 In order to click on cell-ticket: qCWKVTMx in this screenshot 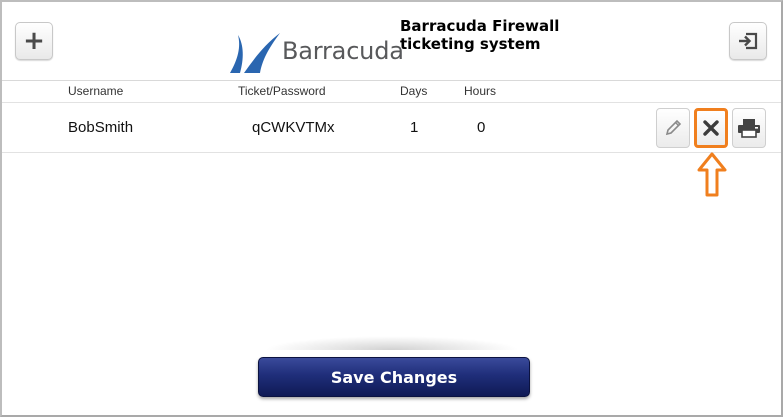, I will do `click(293, 127)`.